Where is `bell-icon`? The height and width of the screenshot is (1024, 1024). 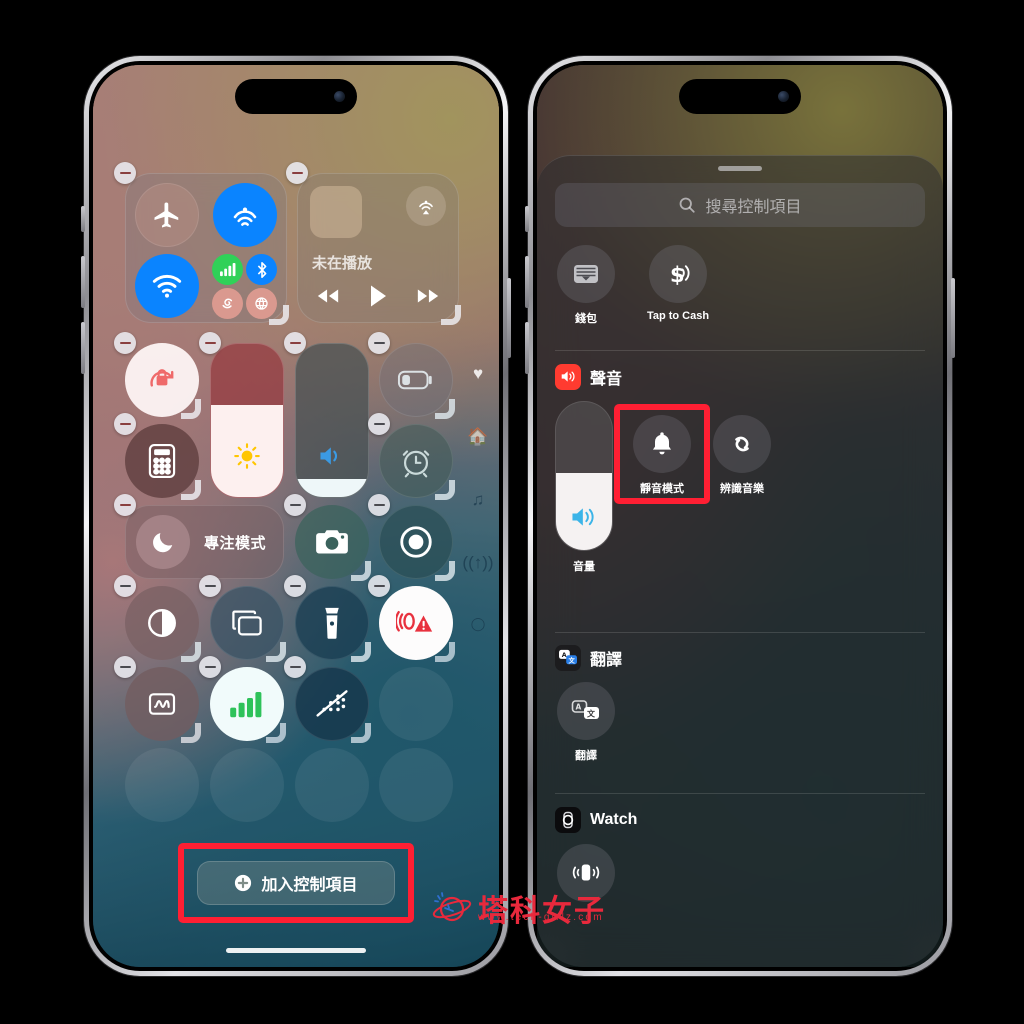
bell-icon is located at coordinates (662, 443).